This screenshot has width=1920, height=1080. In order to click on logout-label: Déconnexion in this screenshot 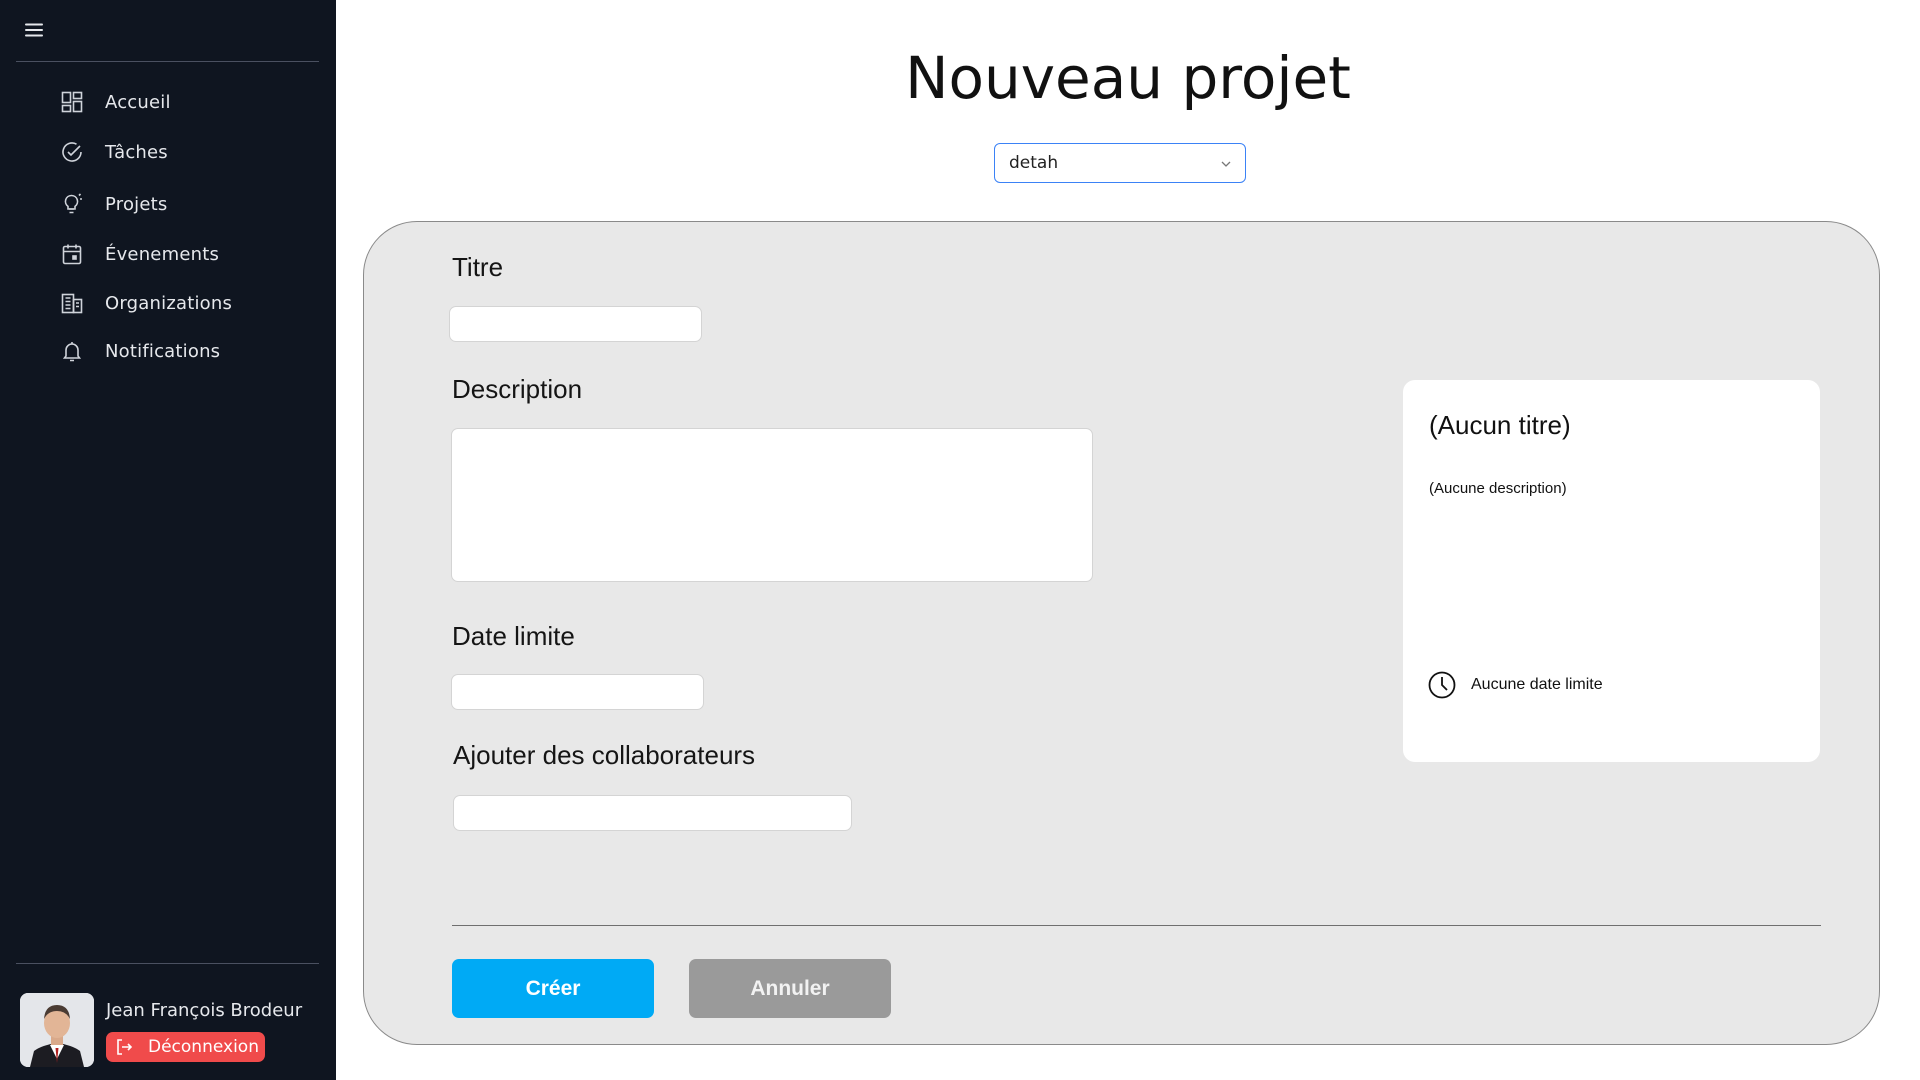, I will do `click(203, 1047)`.